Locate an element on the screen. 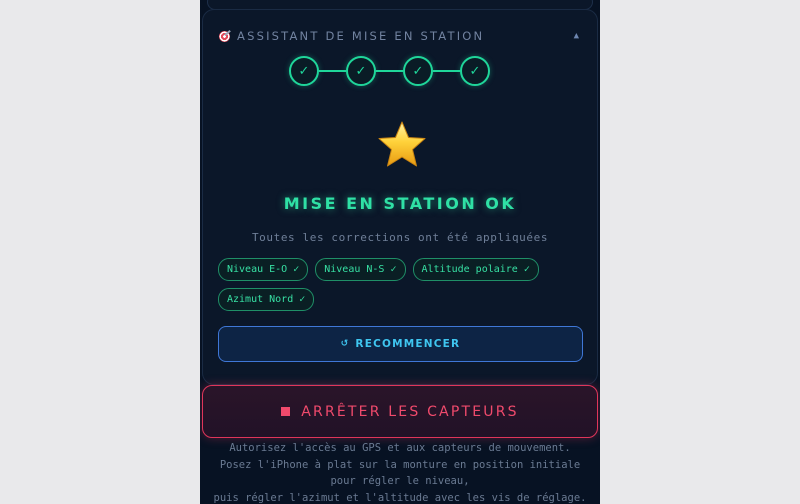 Image resolution: width=800 pixels, height=504 pixels. step-2-check-icon: ✓ is located at coordinates (361, 71).